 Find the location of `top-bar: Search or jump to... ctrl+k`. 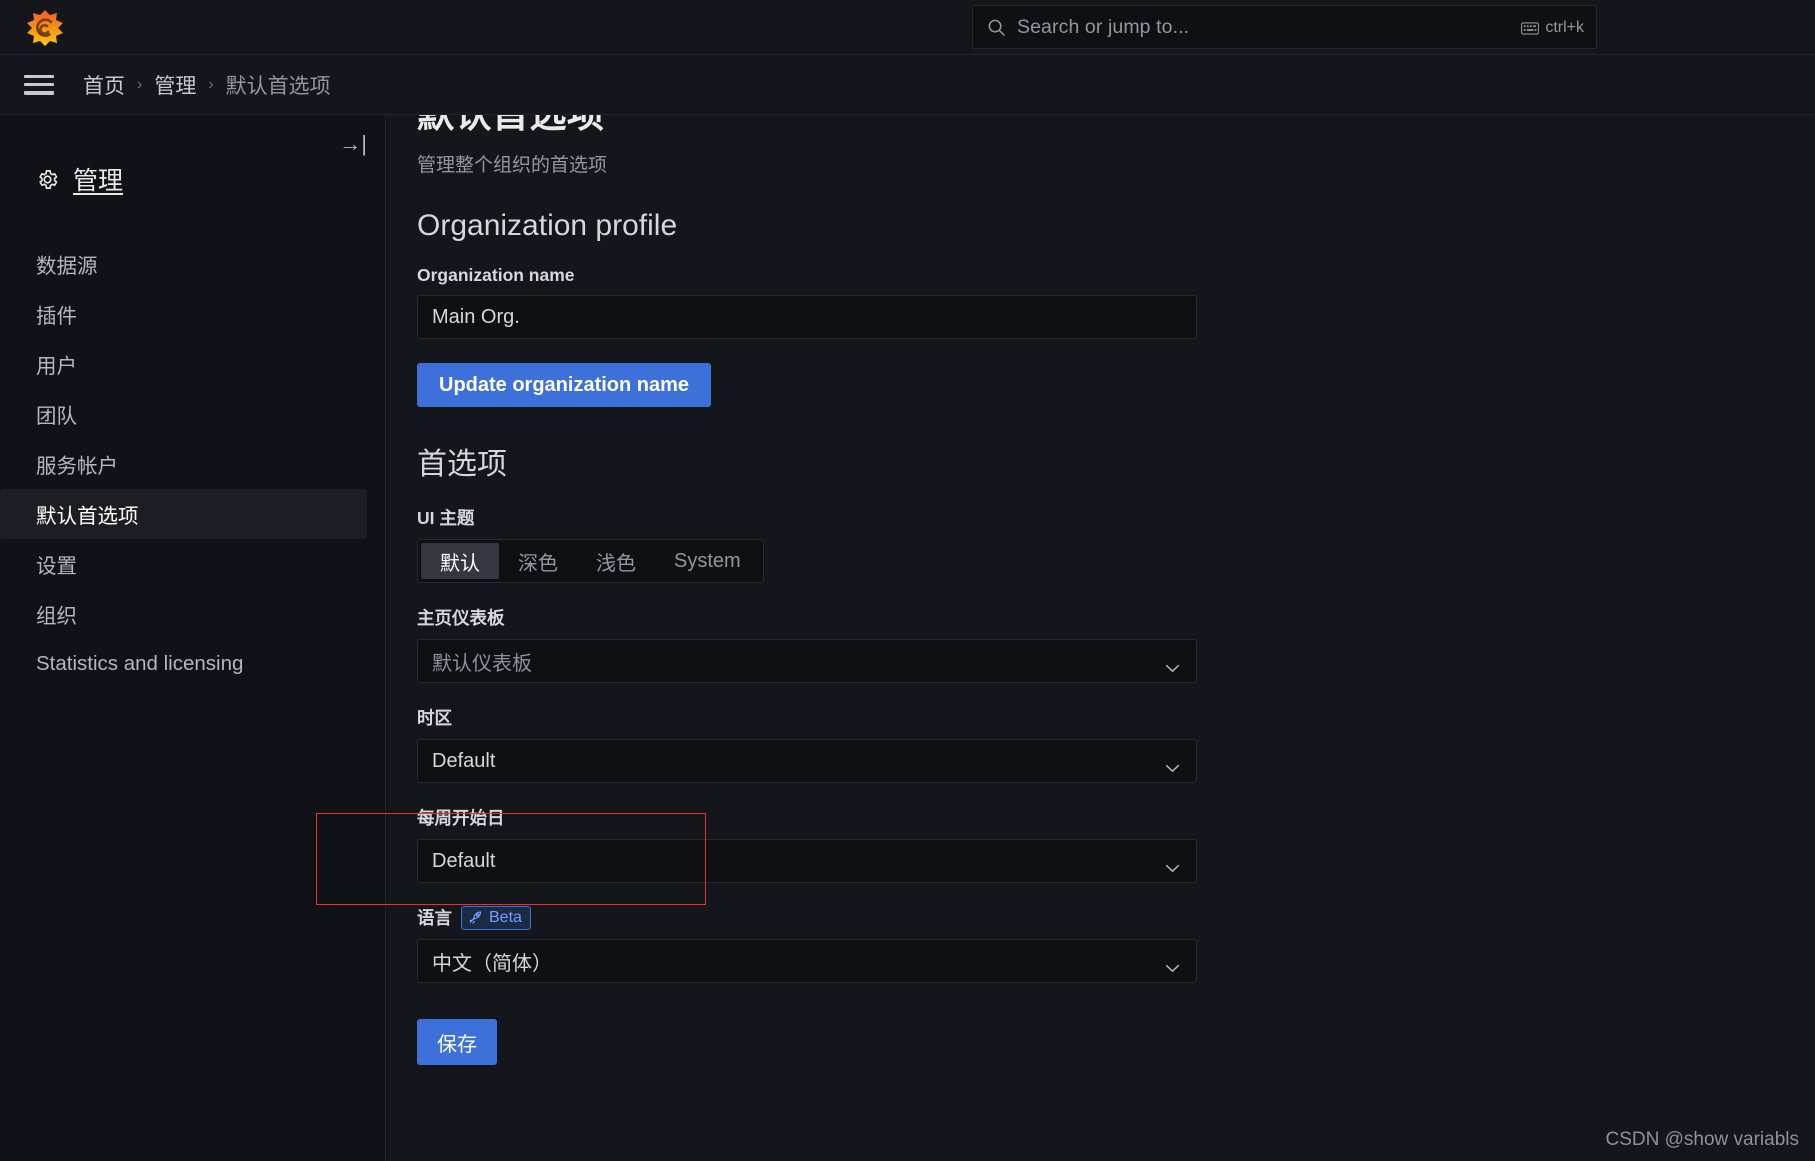

top-bar: Search or jump to... ctrl+k is located at coordinates (907, 27).